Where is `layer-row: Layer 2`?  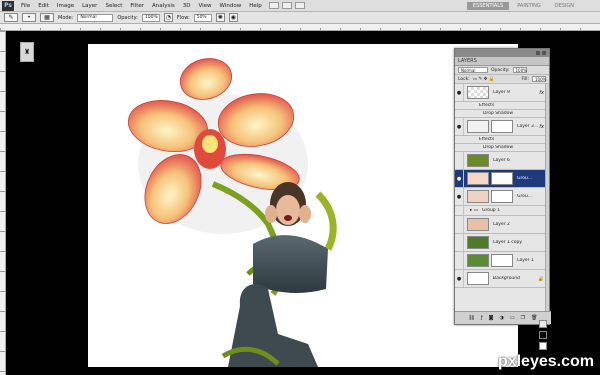
layer-row: Layer 2 is located at coordinates (501, 225).